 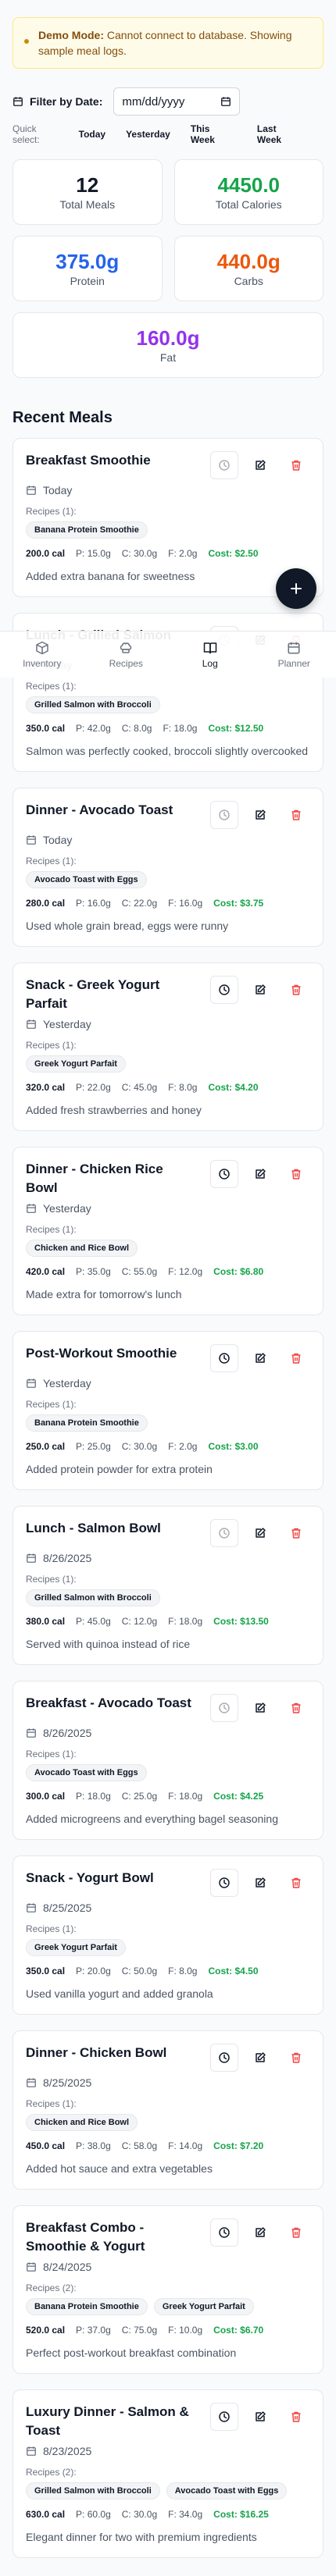 I want to click on quick-select-today: Today, so click(x=92, y=134).